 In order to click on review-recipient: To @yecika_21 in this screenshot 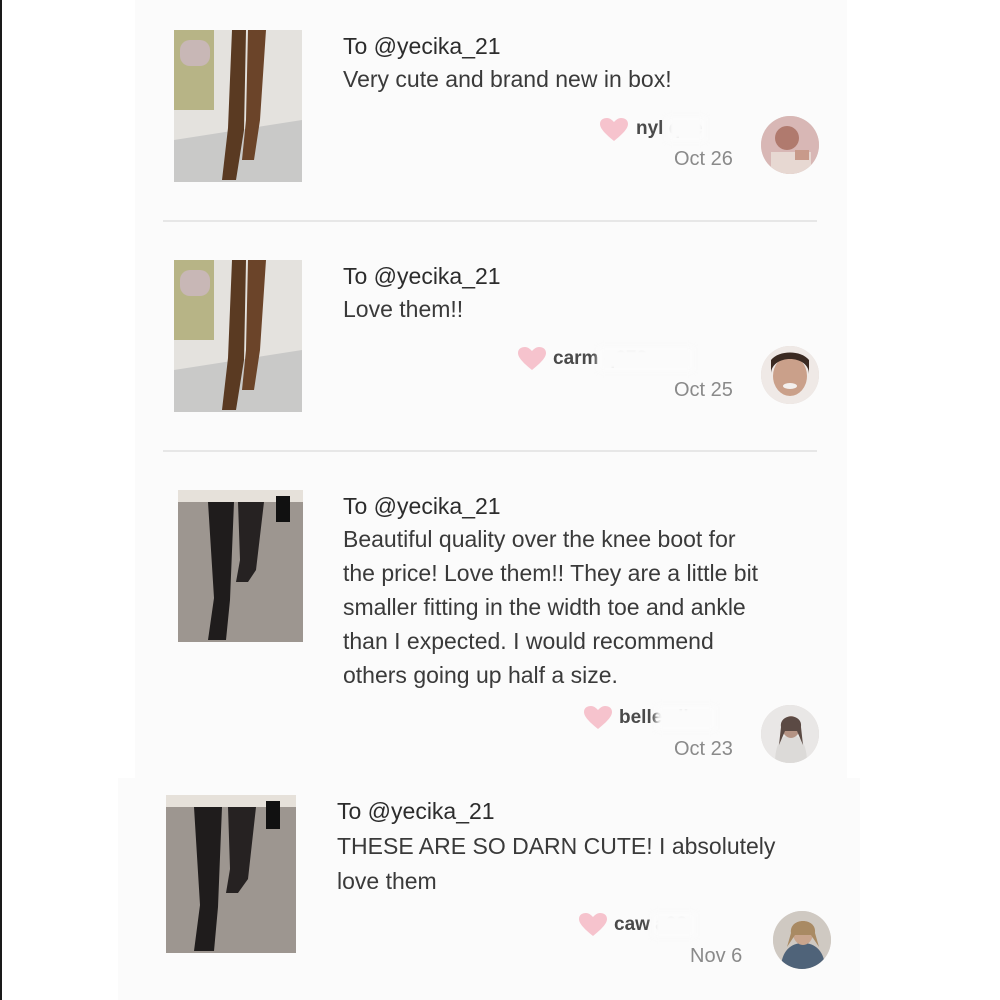, I will do `click(416, 811)`.